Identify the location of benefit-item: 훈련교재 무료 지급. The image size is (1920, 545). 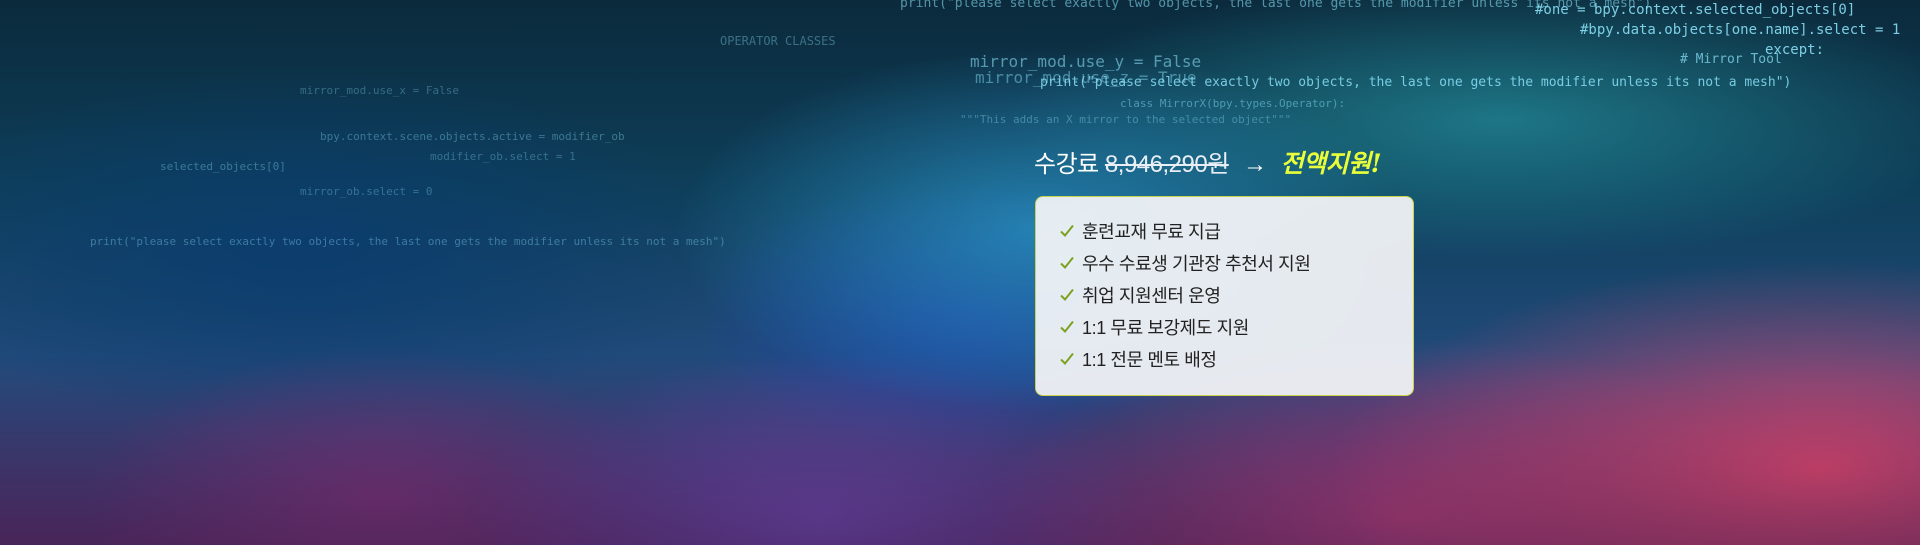
(1235, 231).